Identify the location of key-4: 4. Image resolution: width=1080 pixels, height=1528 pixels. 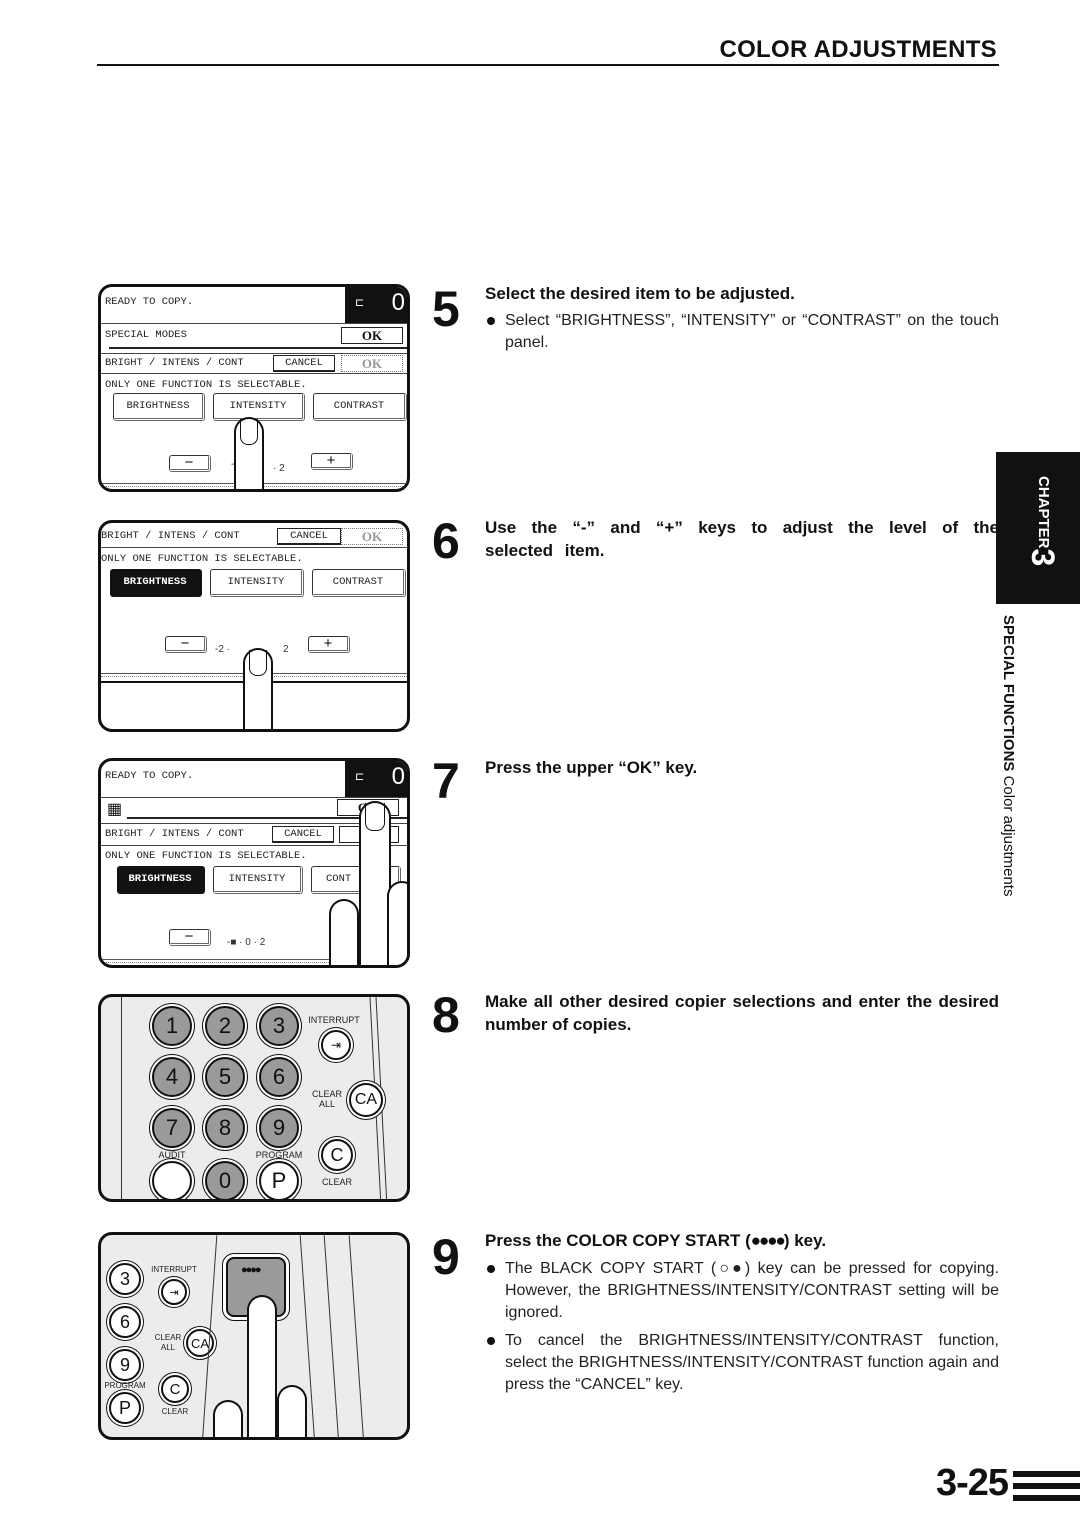
(172, 1077).